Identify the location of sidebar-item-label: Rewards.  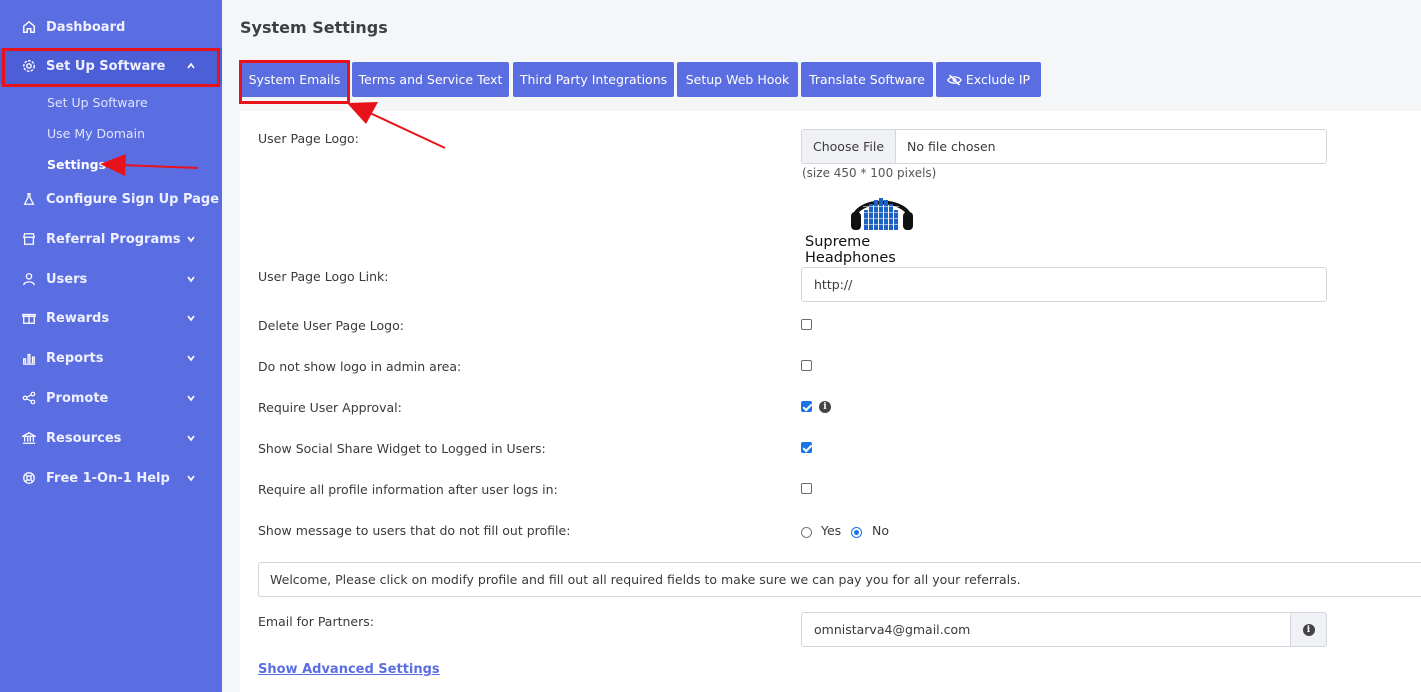
(78, 318).